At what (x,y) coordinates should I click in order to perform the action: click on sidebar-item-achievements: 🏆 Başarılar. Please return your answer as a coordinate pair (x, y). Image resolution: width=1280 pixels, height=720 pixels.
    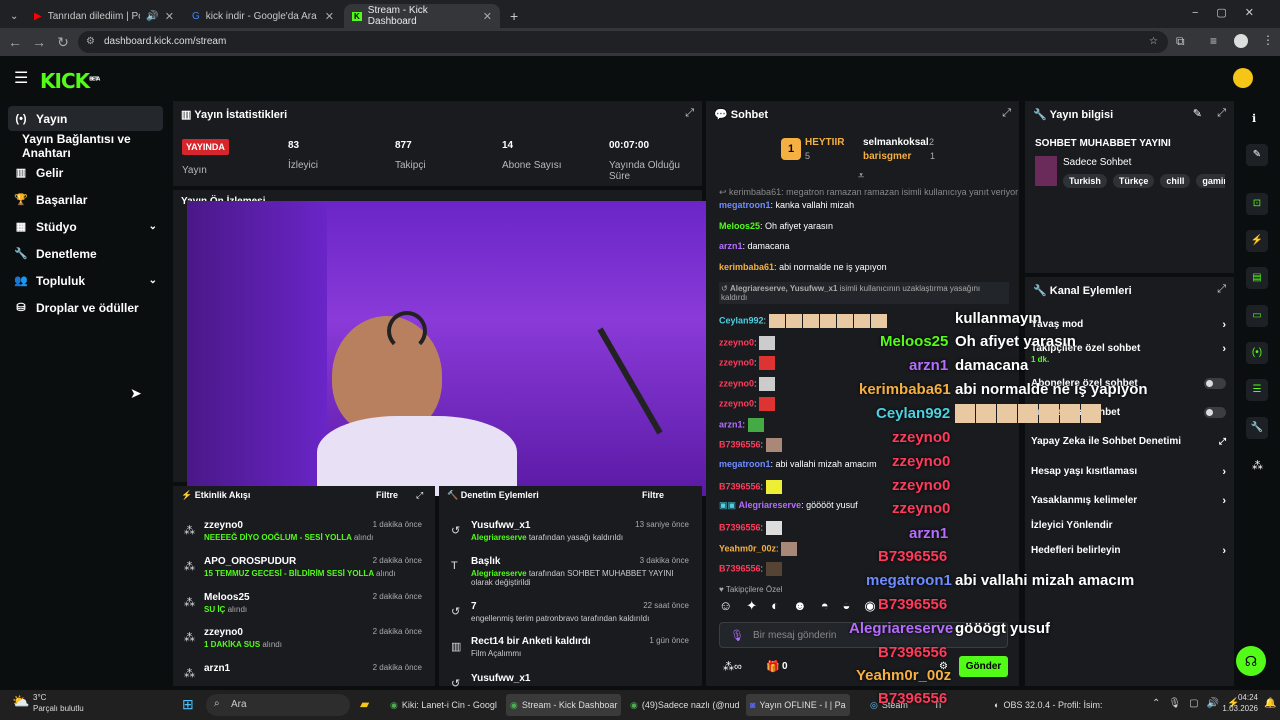
    Looking at the image, I should click on (85, 199).